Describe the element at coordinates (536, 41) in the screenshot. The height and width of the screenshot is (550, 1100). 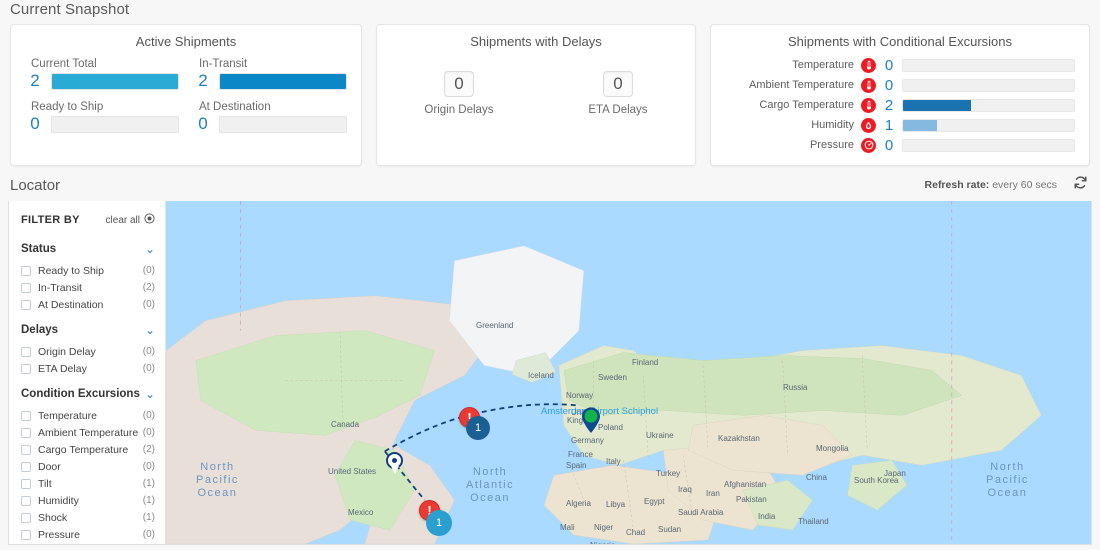
I see `delays-title: Shipments with Delays` at that location.